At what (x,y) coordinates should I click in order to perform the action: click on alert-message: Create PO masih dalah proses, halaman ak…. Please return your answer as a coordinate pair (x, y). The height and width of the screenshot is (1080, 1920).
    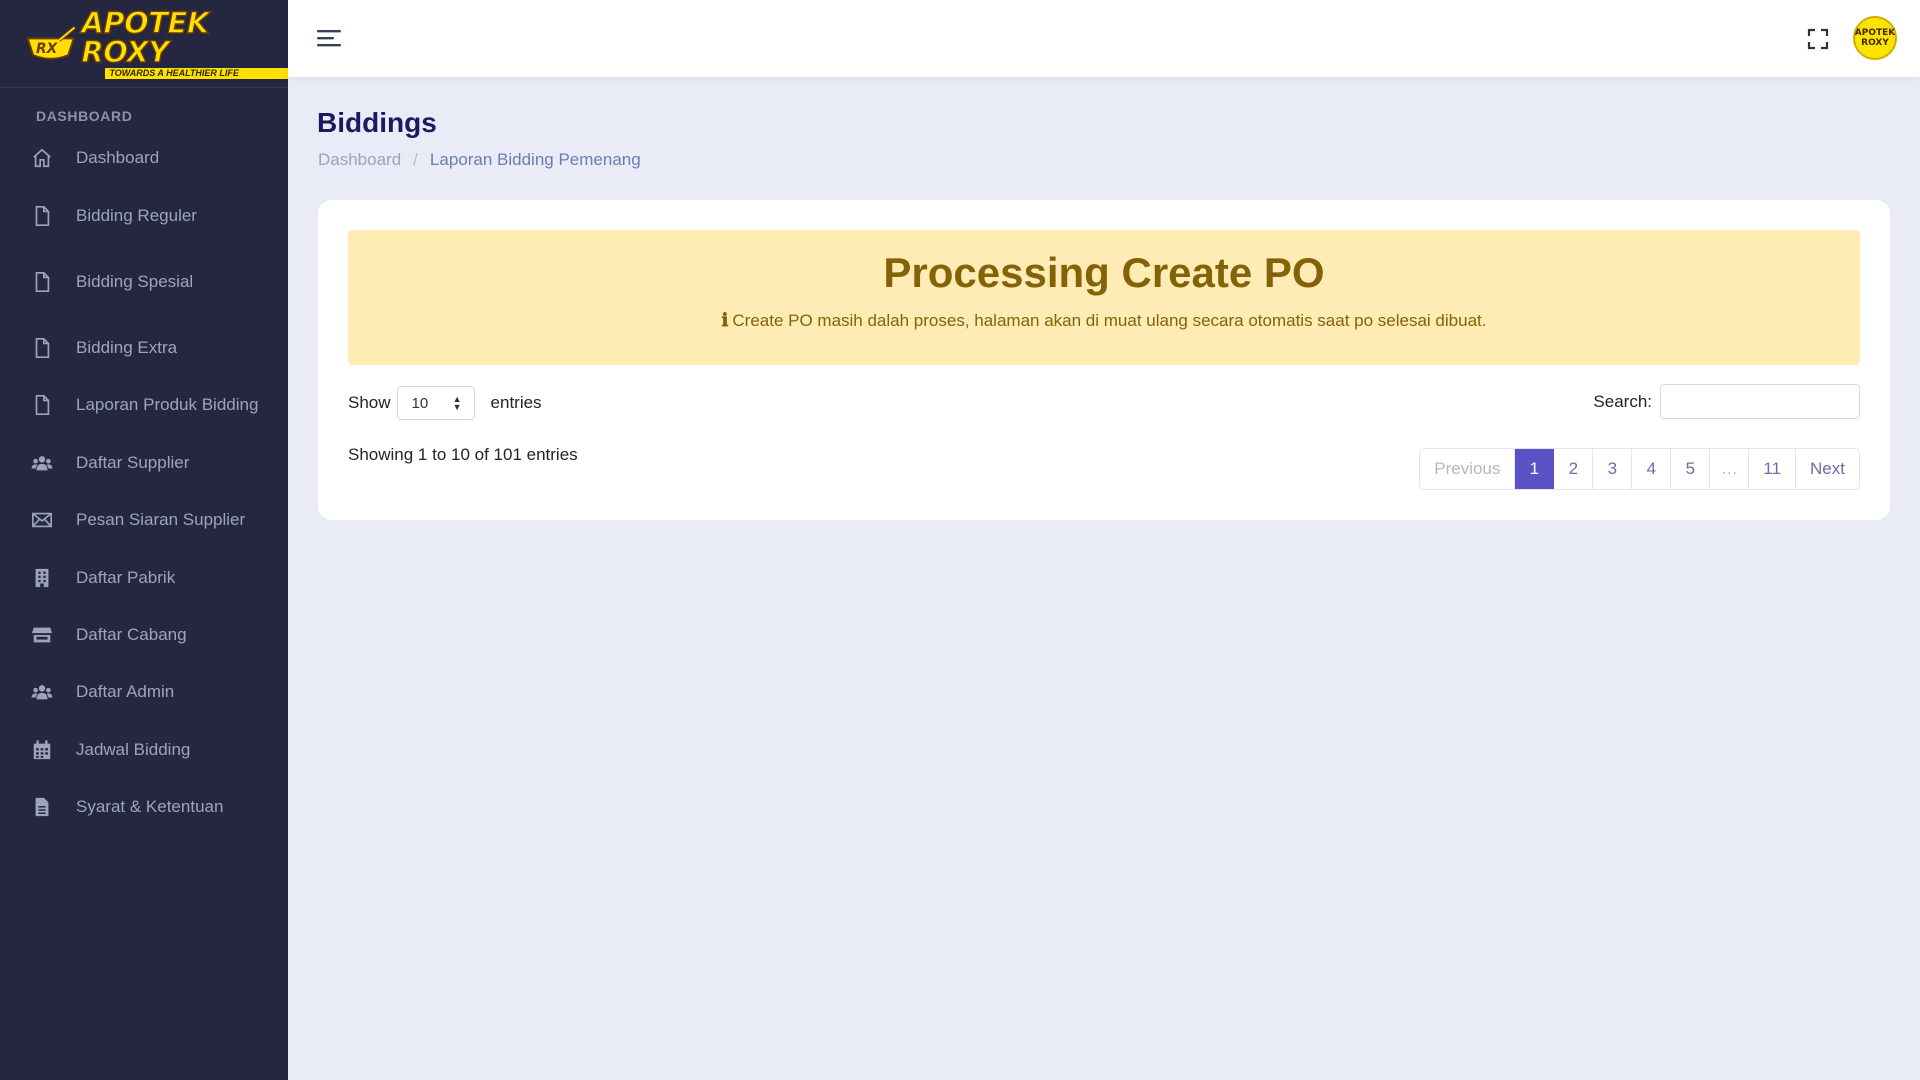
    Looking at the image, I should click on (1109, 320).